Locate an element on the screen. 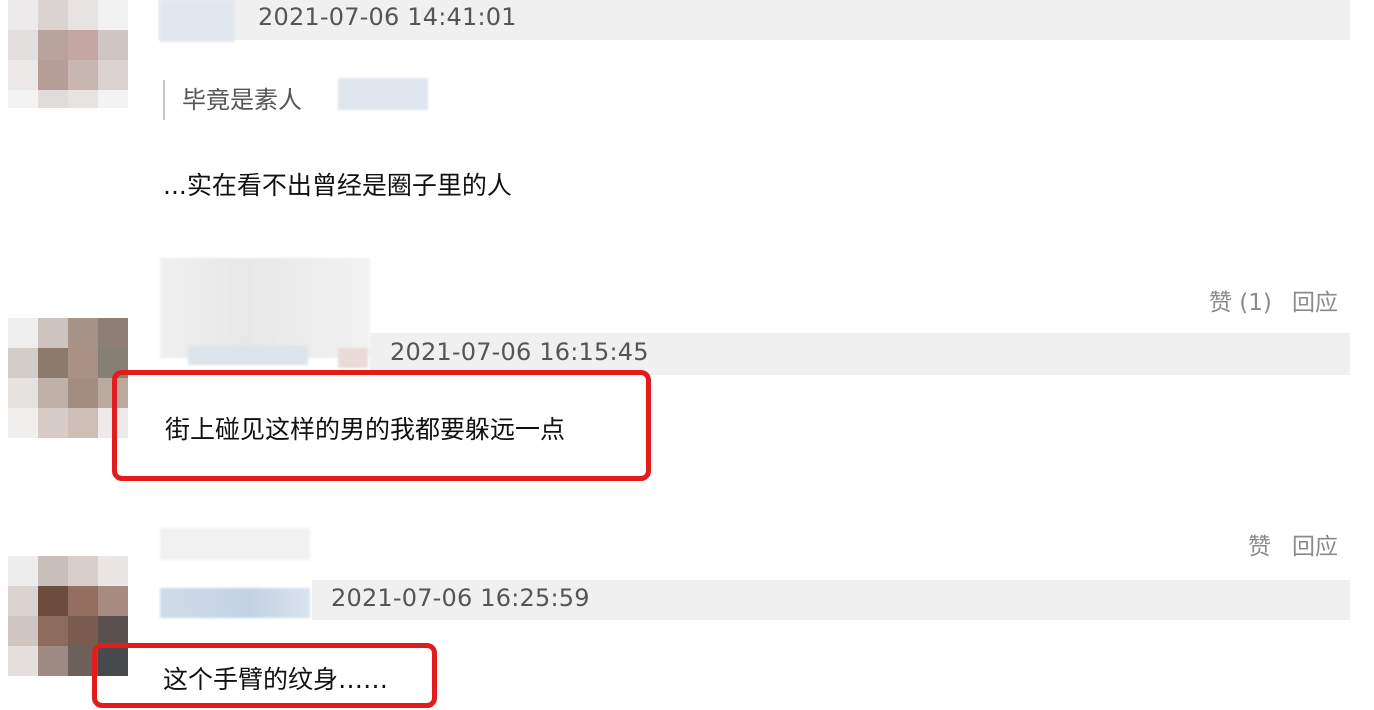 Image resolution: width=1374 pixels, height=710 pixels. comment-text: ...实在看不出曾经是圈子里的人 is located at coordinates (337, 185).